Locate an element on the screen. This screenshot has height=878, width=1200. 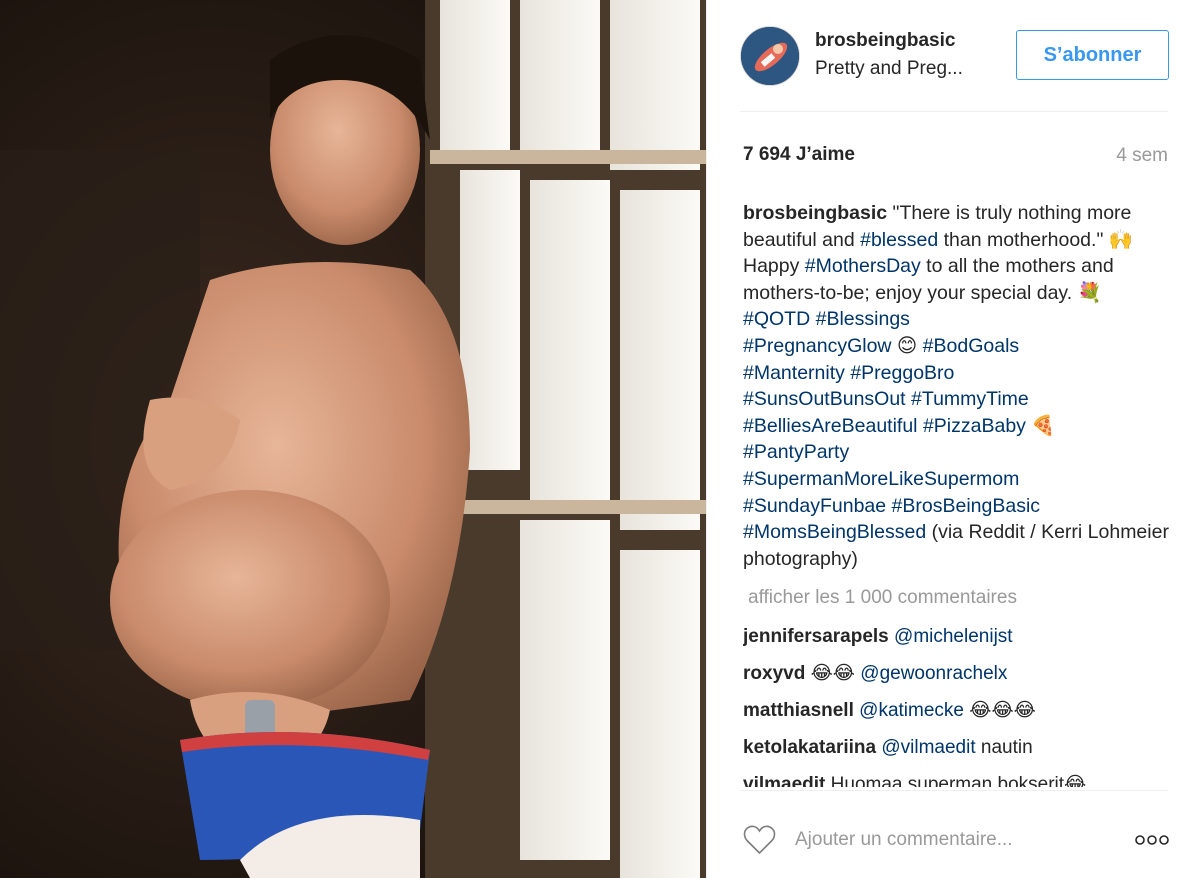
comment-item: roxyvd 😂😂 @gewoonrachelx is located at coordinates (958, 679).